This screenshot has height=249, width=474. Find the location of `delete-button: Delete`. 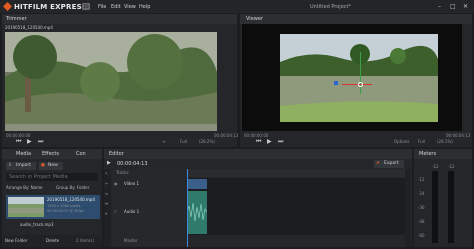

delete-button: Delete is located at coordinates (52, 240).